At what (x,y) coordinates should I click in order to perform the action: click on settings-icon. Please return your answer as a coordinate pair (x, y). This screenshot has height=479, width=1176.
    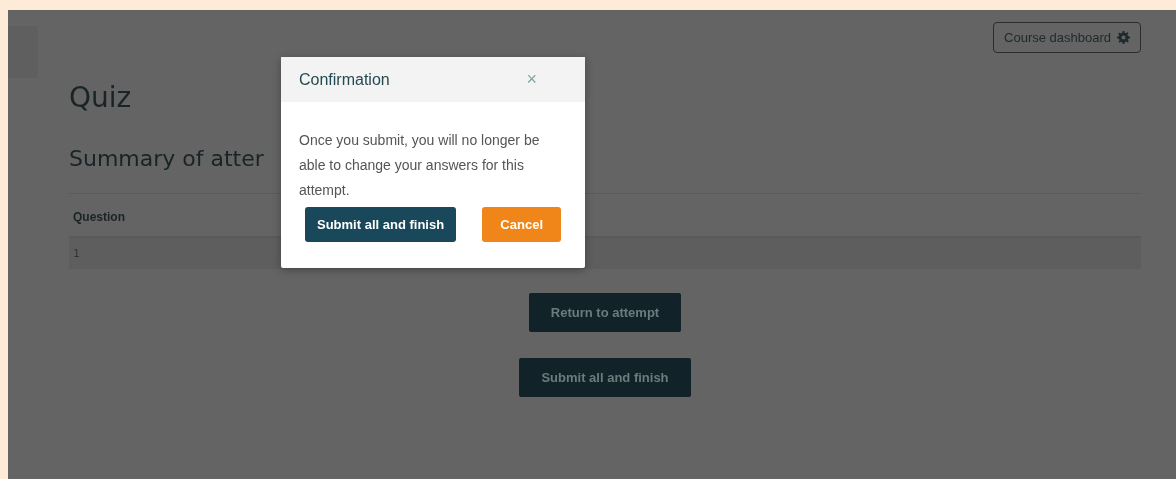
    Looking at the image, I should click on (1123, 37).